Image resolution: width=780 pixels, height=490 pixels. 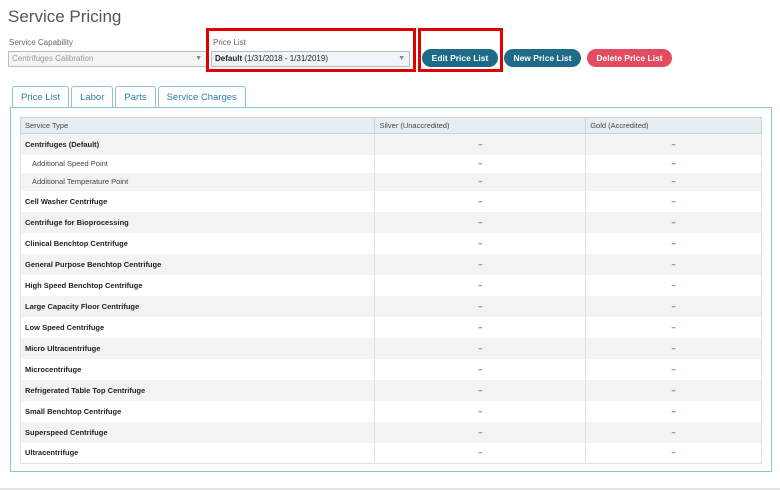 I want to click on column-header-service-type: Service Type, so click(x=197, y=125).